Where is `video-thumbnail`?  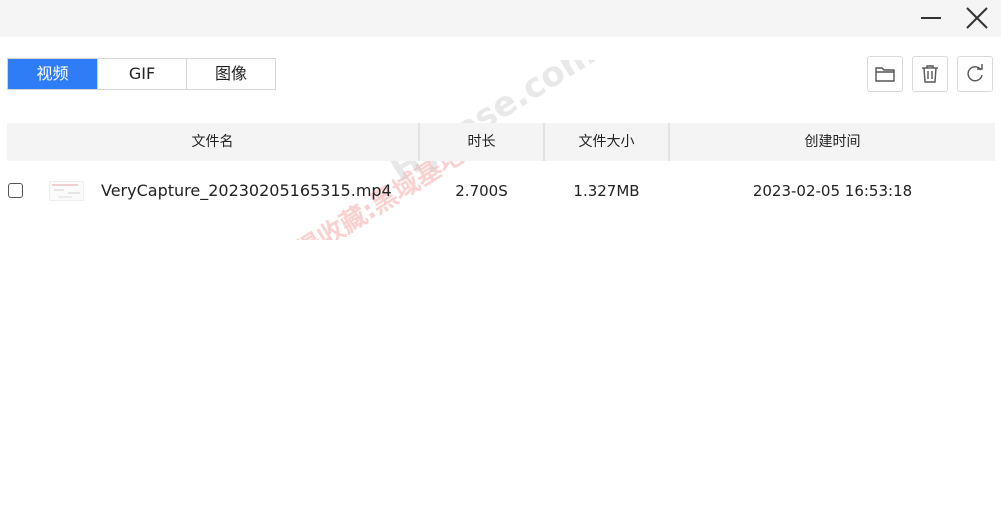
video-thumbnail is located at coordinates (66, 191).